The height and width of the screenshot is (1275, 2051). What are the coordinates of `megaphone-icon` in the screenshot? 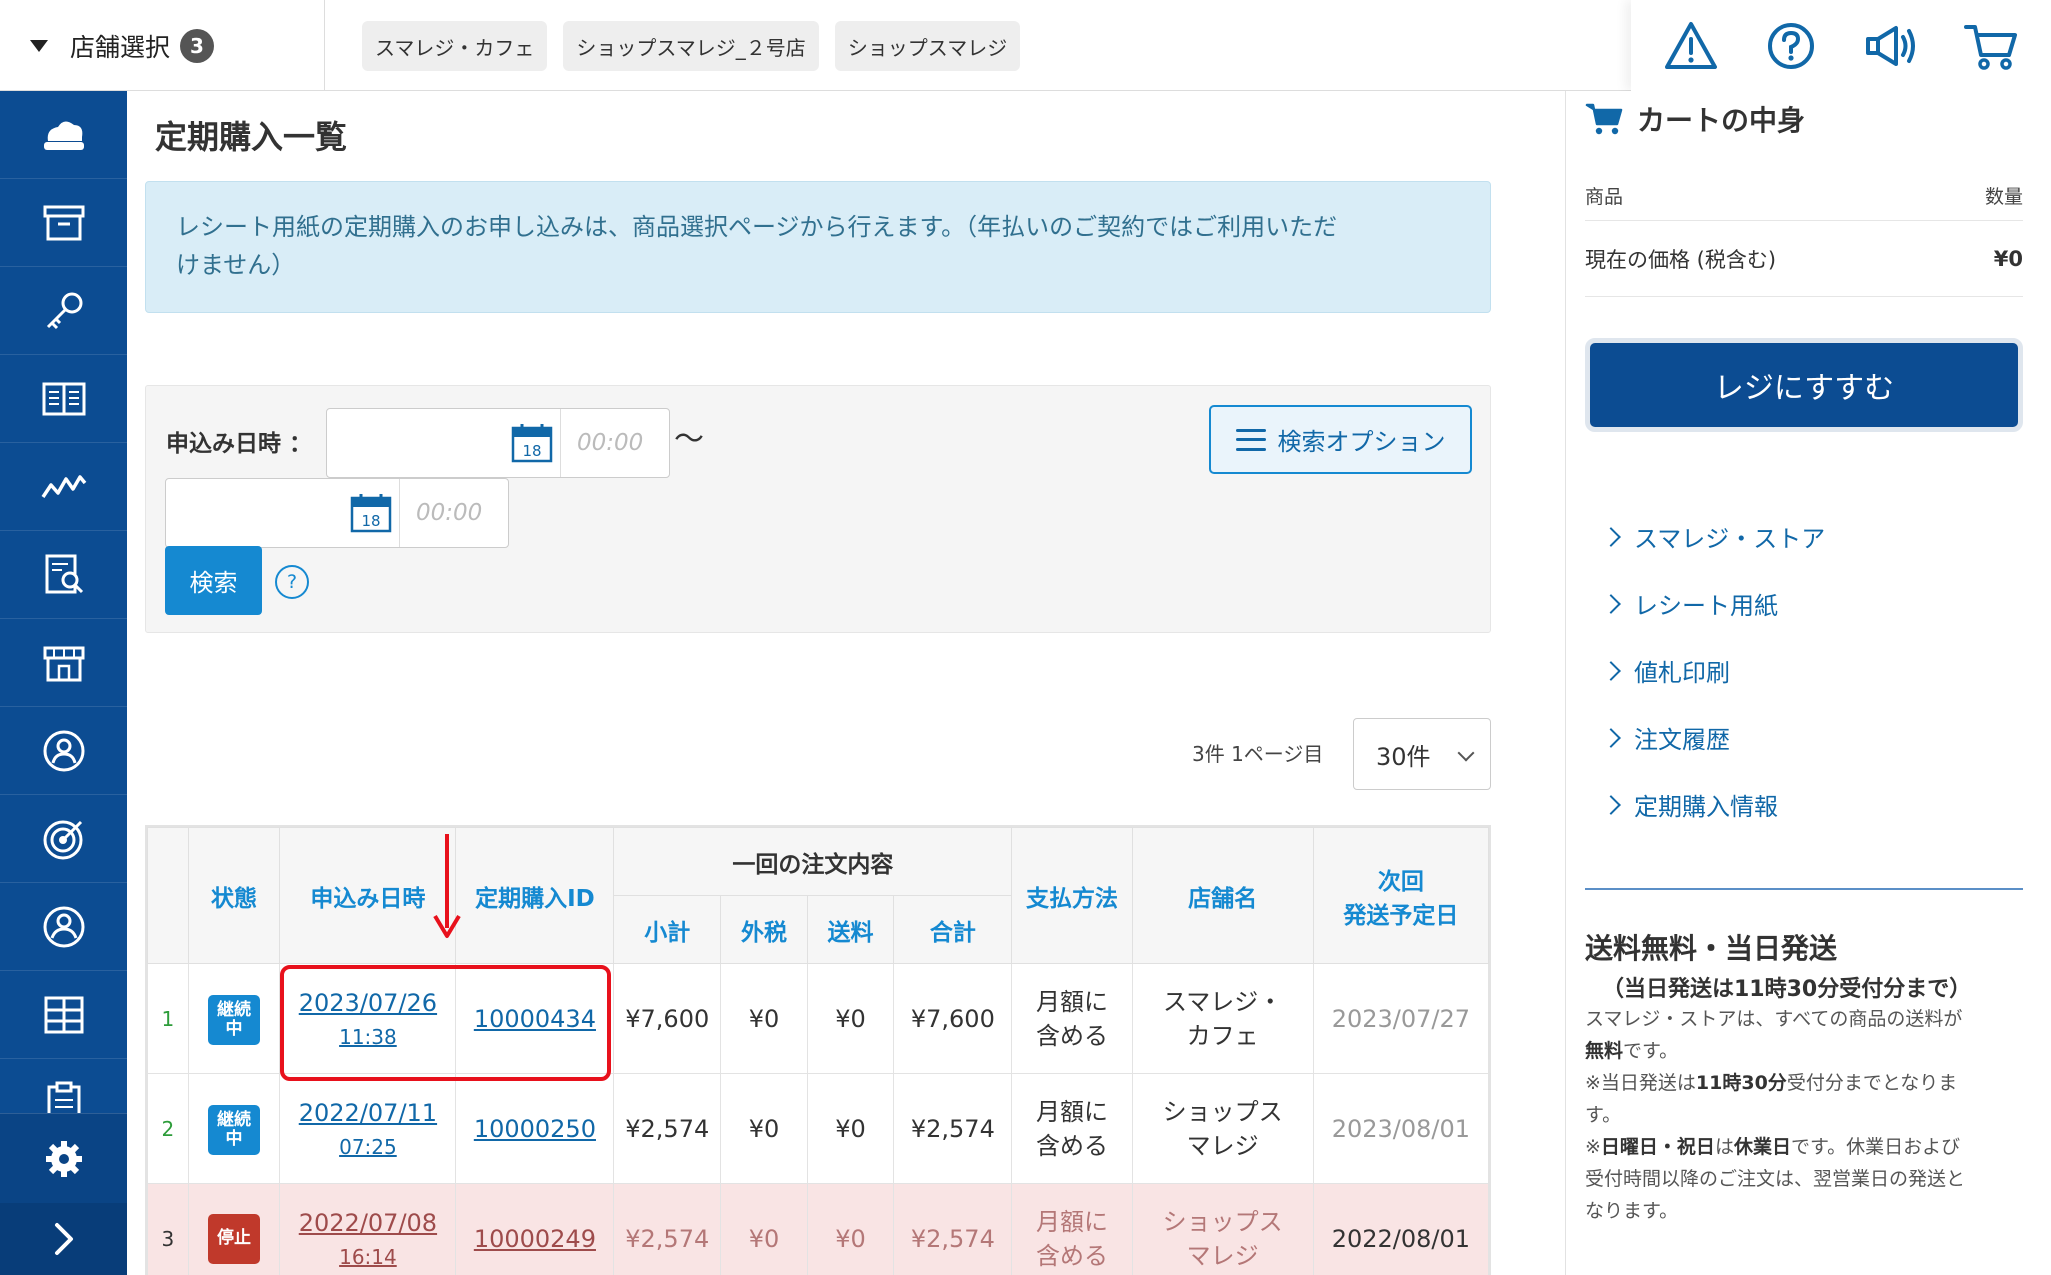 It's located at (1891, 46).